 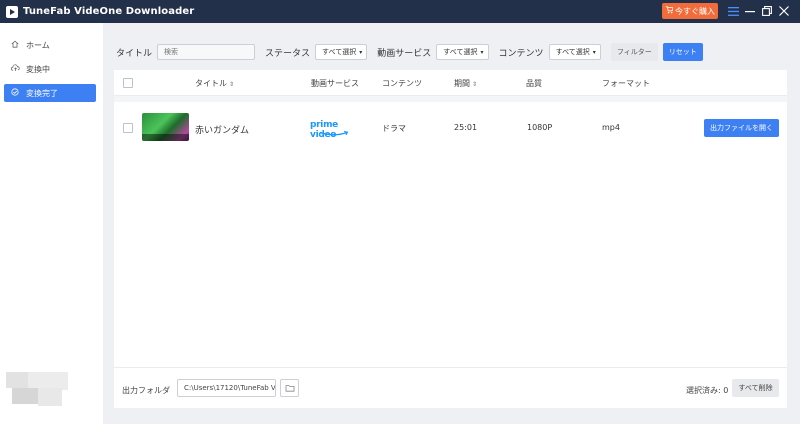 What do you see at coordinates (695, 11) in the screenshot?
I see `buy-now-label: 今すぐ購入` at bounding box center [695, 11].